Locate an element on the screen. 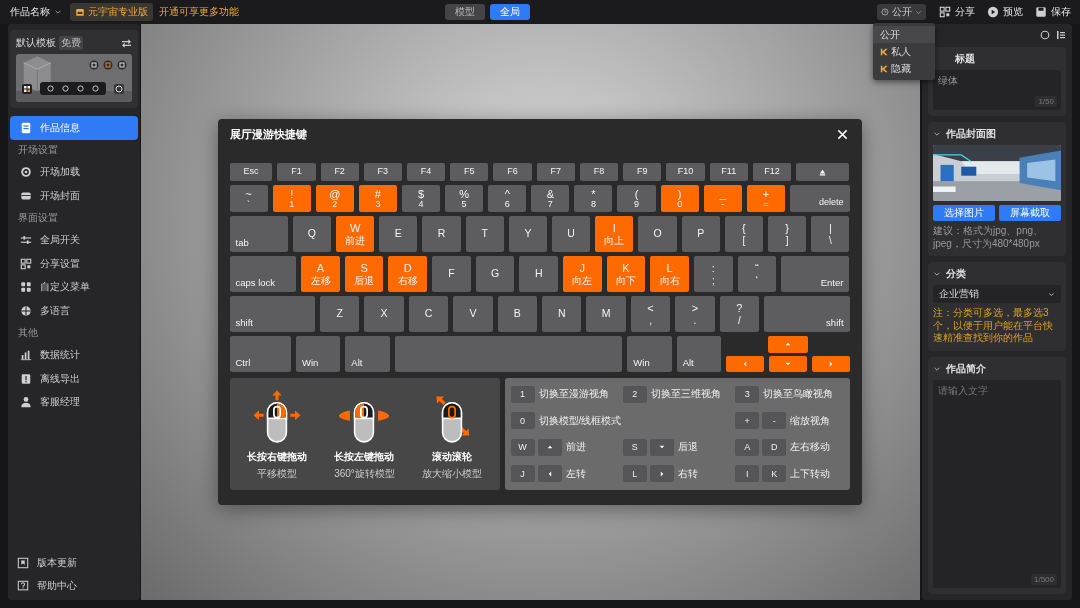  document-icon is located at coordinates (26, 127).